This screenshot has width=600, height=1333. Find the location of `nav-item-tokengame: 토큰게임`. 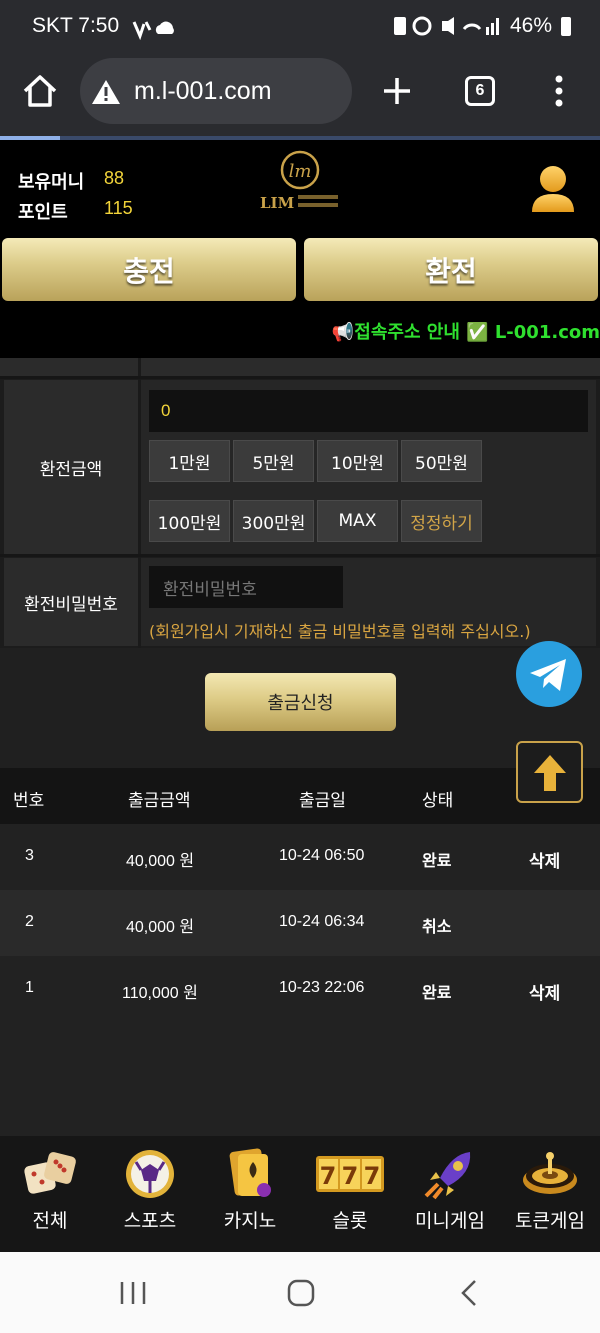

nav-item-tokengame: 토큰게임 is located at coordinates (550, 1194).